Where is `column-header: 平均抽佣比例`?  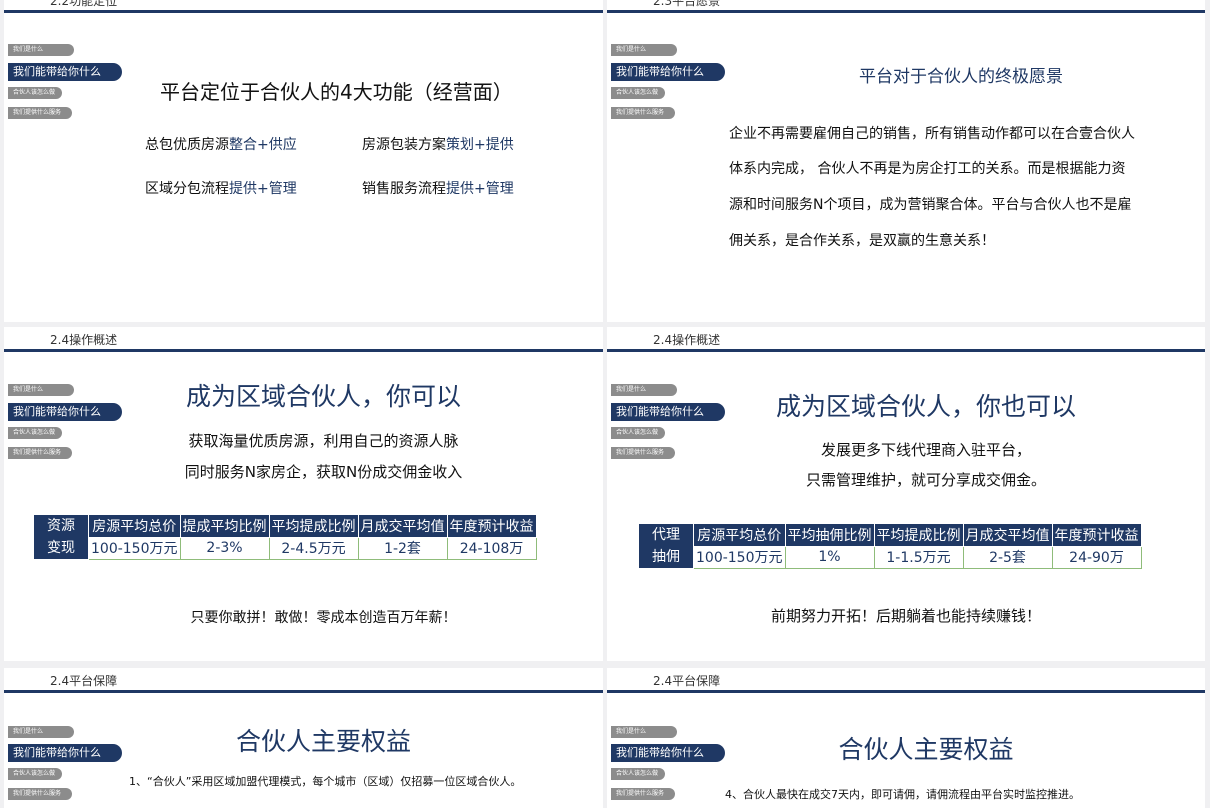 column-header: 平均抽佣比例 is located at coordinates (829, 535).